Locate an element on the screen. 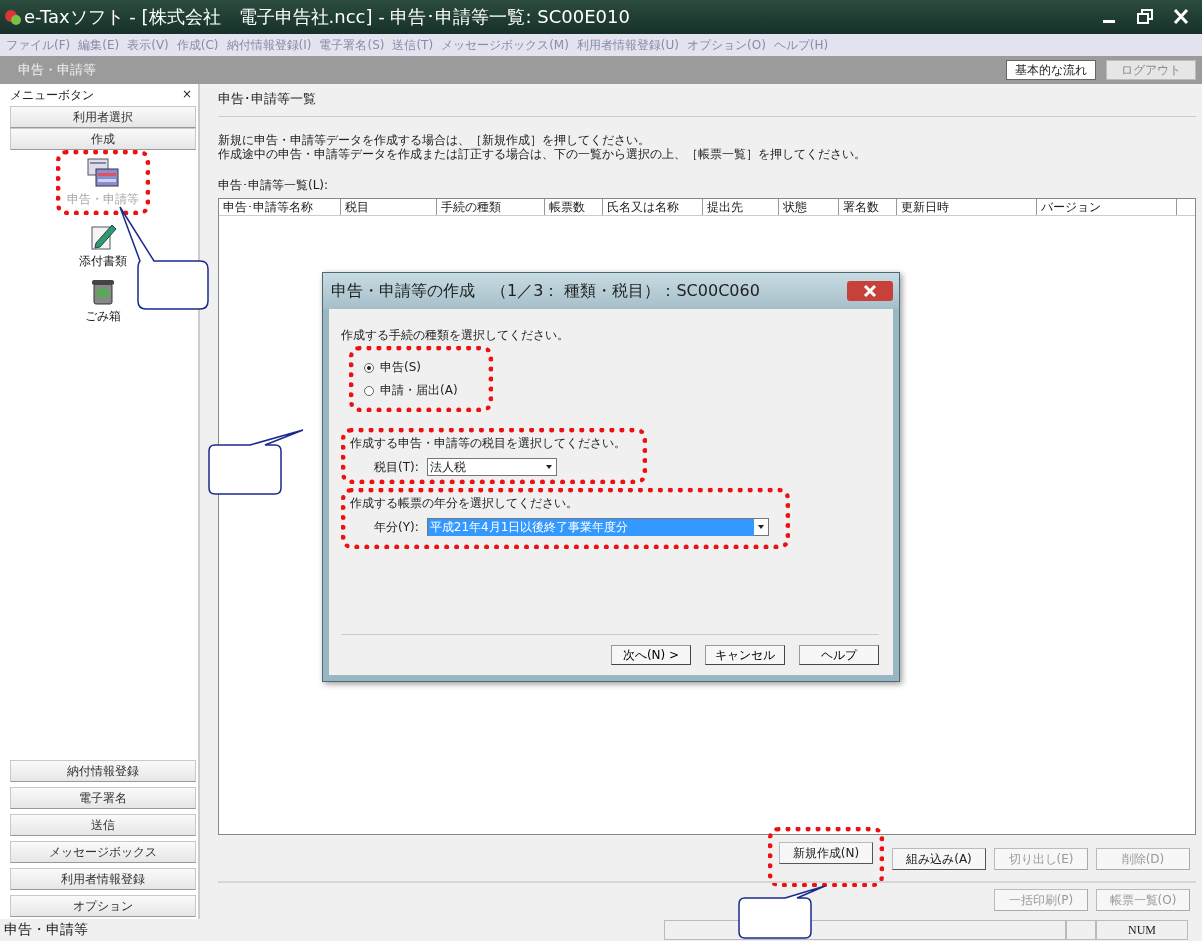 This screenshot has width=1202, height=941. instruction-text: 新規に申告・申請等データを作成する場合は、［新規作成］を押してください。 is located at coordinates (434, 140).